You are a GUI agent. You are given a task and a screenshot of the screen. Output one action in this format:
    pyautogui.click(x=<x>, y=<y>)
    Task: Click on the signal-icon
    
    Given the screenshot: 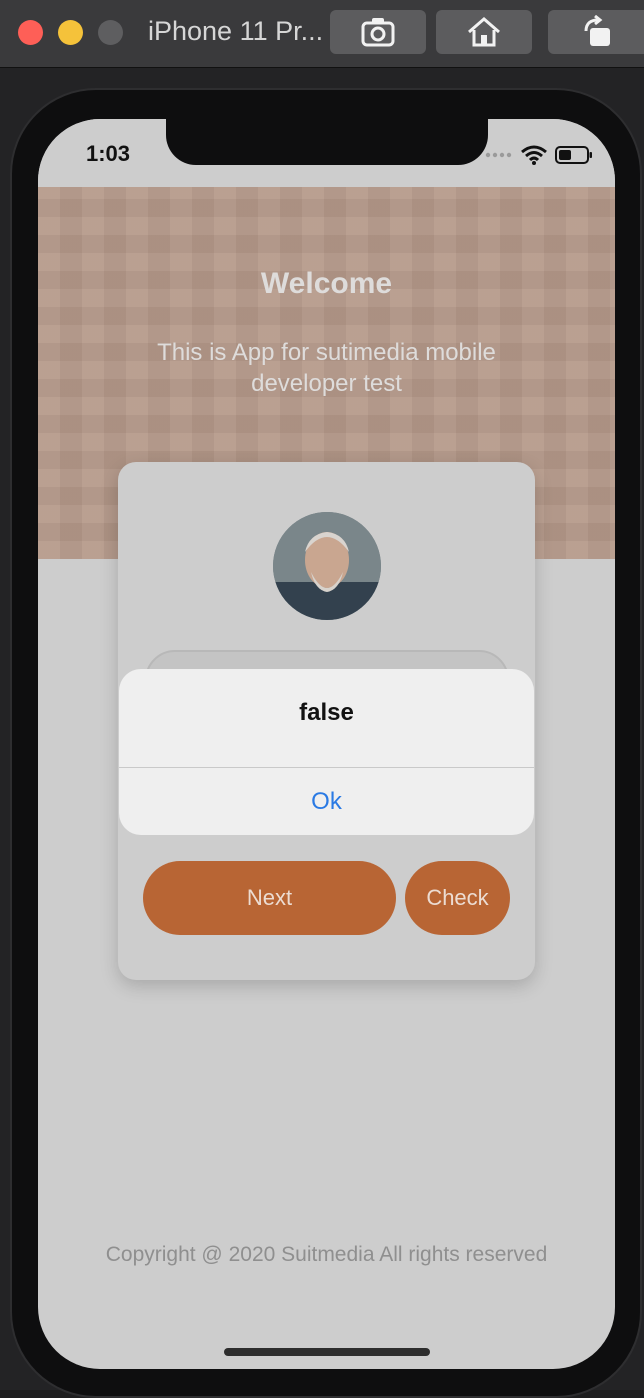 What is the action you would take?
    pyautogui.click(x=498, y=155)
    